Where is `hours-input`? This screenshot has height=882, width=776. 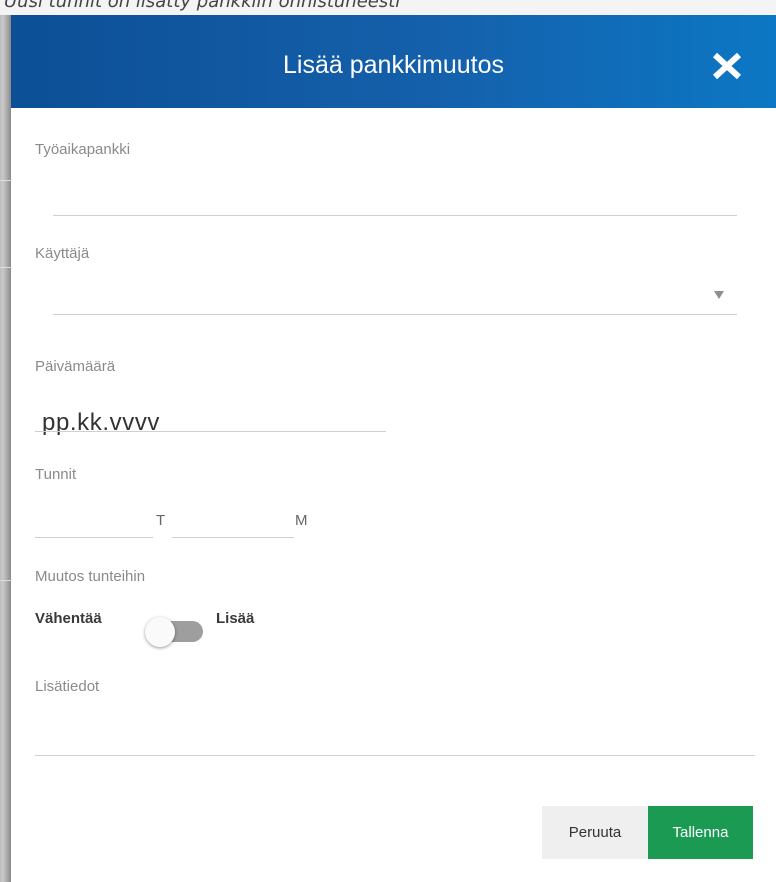
hours-input is located at coordinates (94, 522).